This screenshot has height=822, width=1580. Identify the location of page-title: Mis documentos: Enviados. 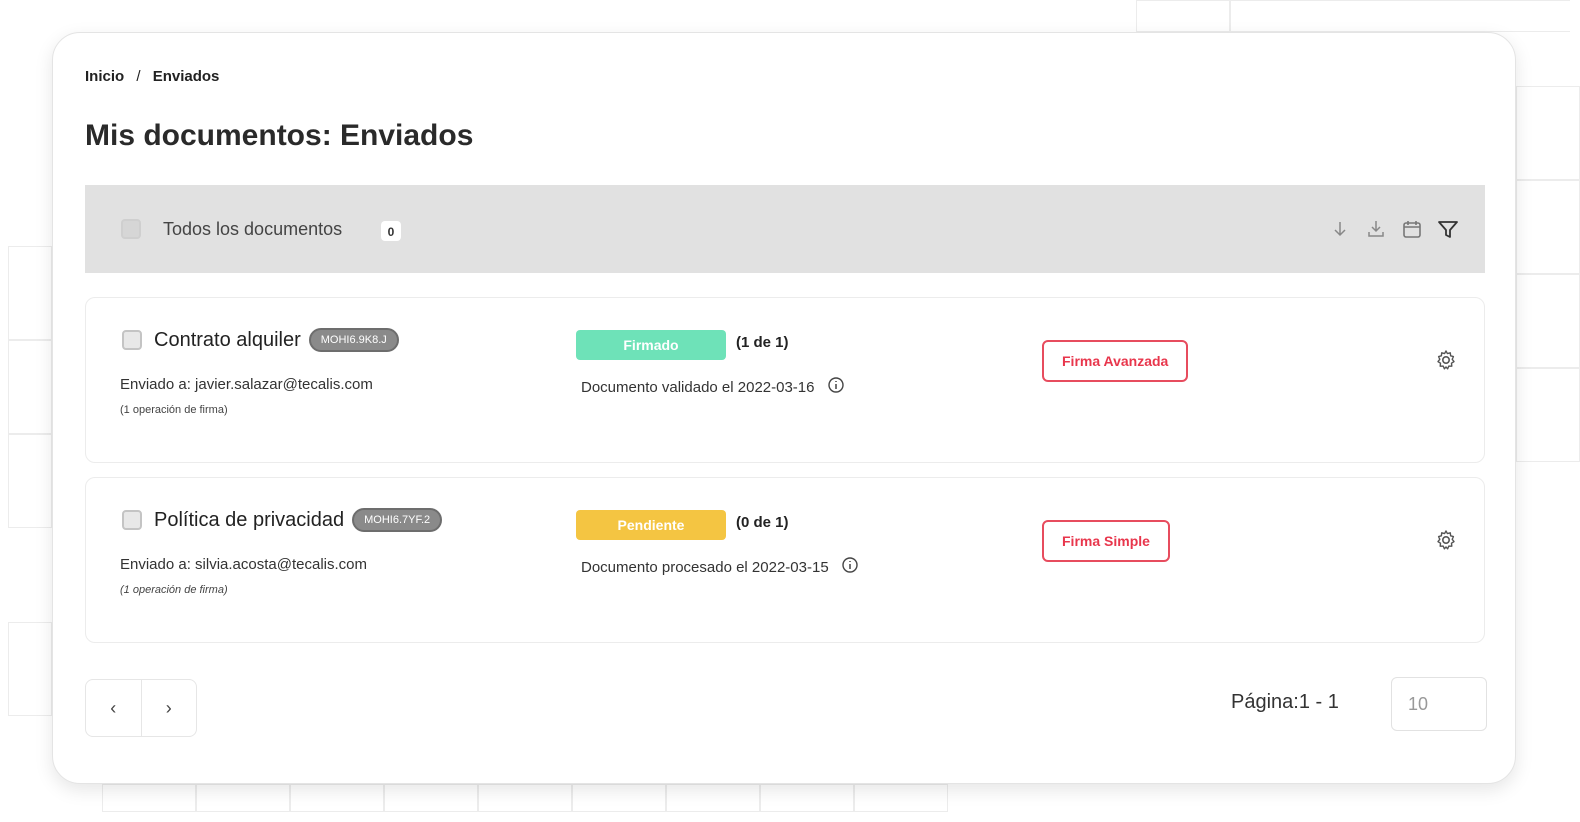
(279, 135).